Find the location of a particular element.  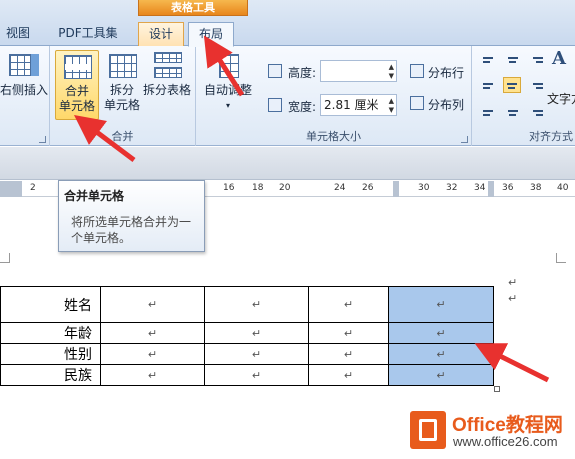

merge-cells-label-1: 合并 is located at coordinates (76, 91).